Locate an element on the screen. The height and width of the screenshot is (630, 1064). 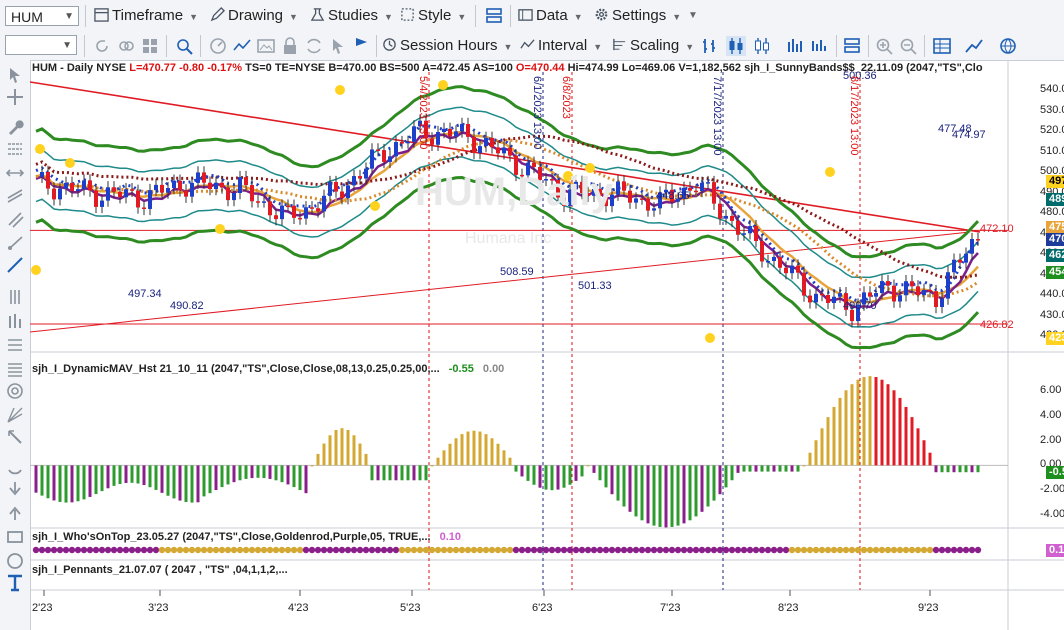
trend-icon is located at coordinates (974, 46).